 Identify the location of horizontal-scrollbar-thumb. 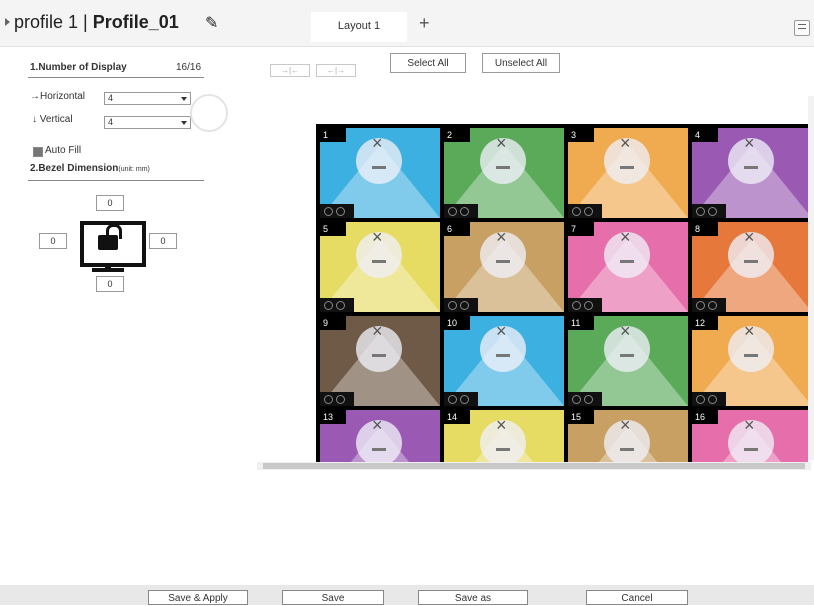
(534, 466).